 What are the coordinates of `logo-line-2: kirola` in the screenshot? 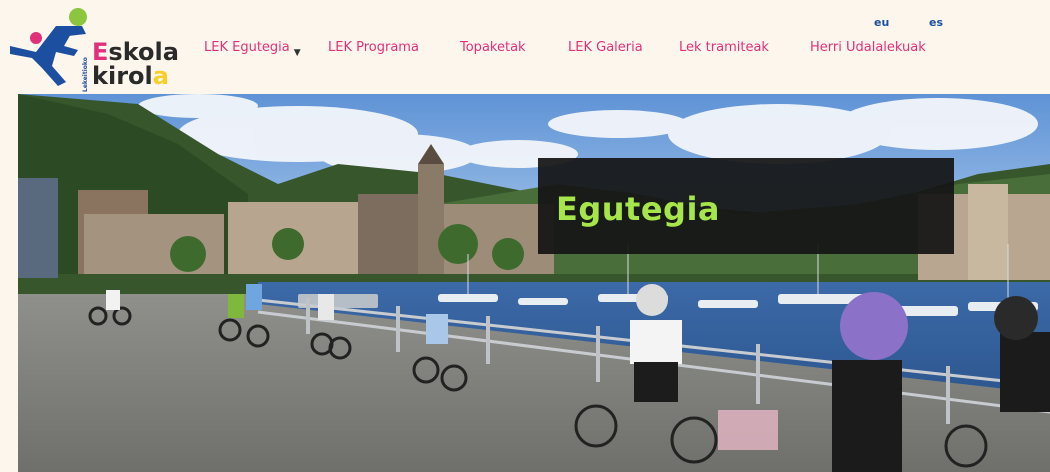 It's located at (130, 76).